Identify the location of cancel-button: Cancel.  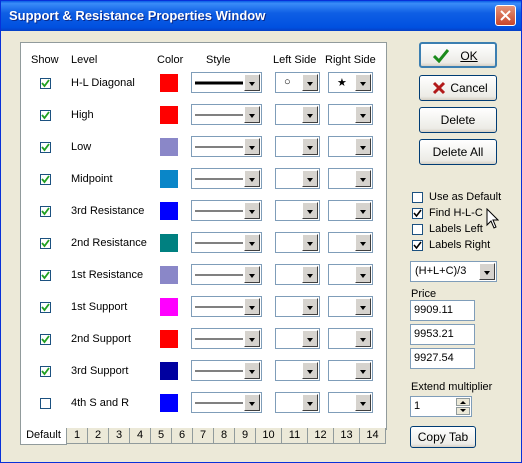
(458, 88).